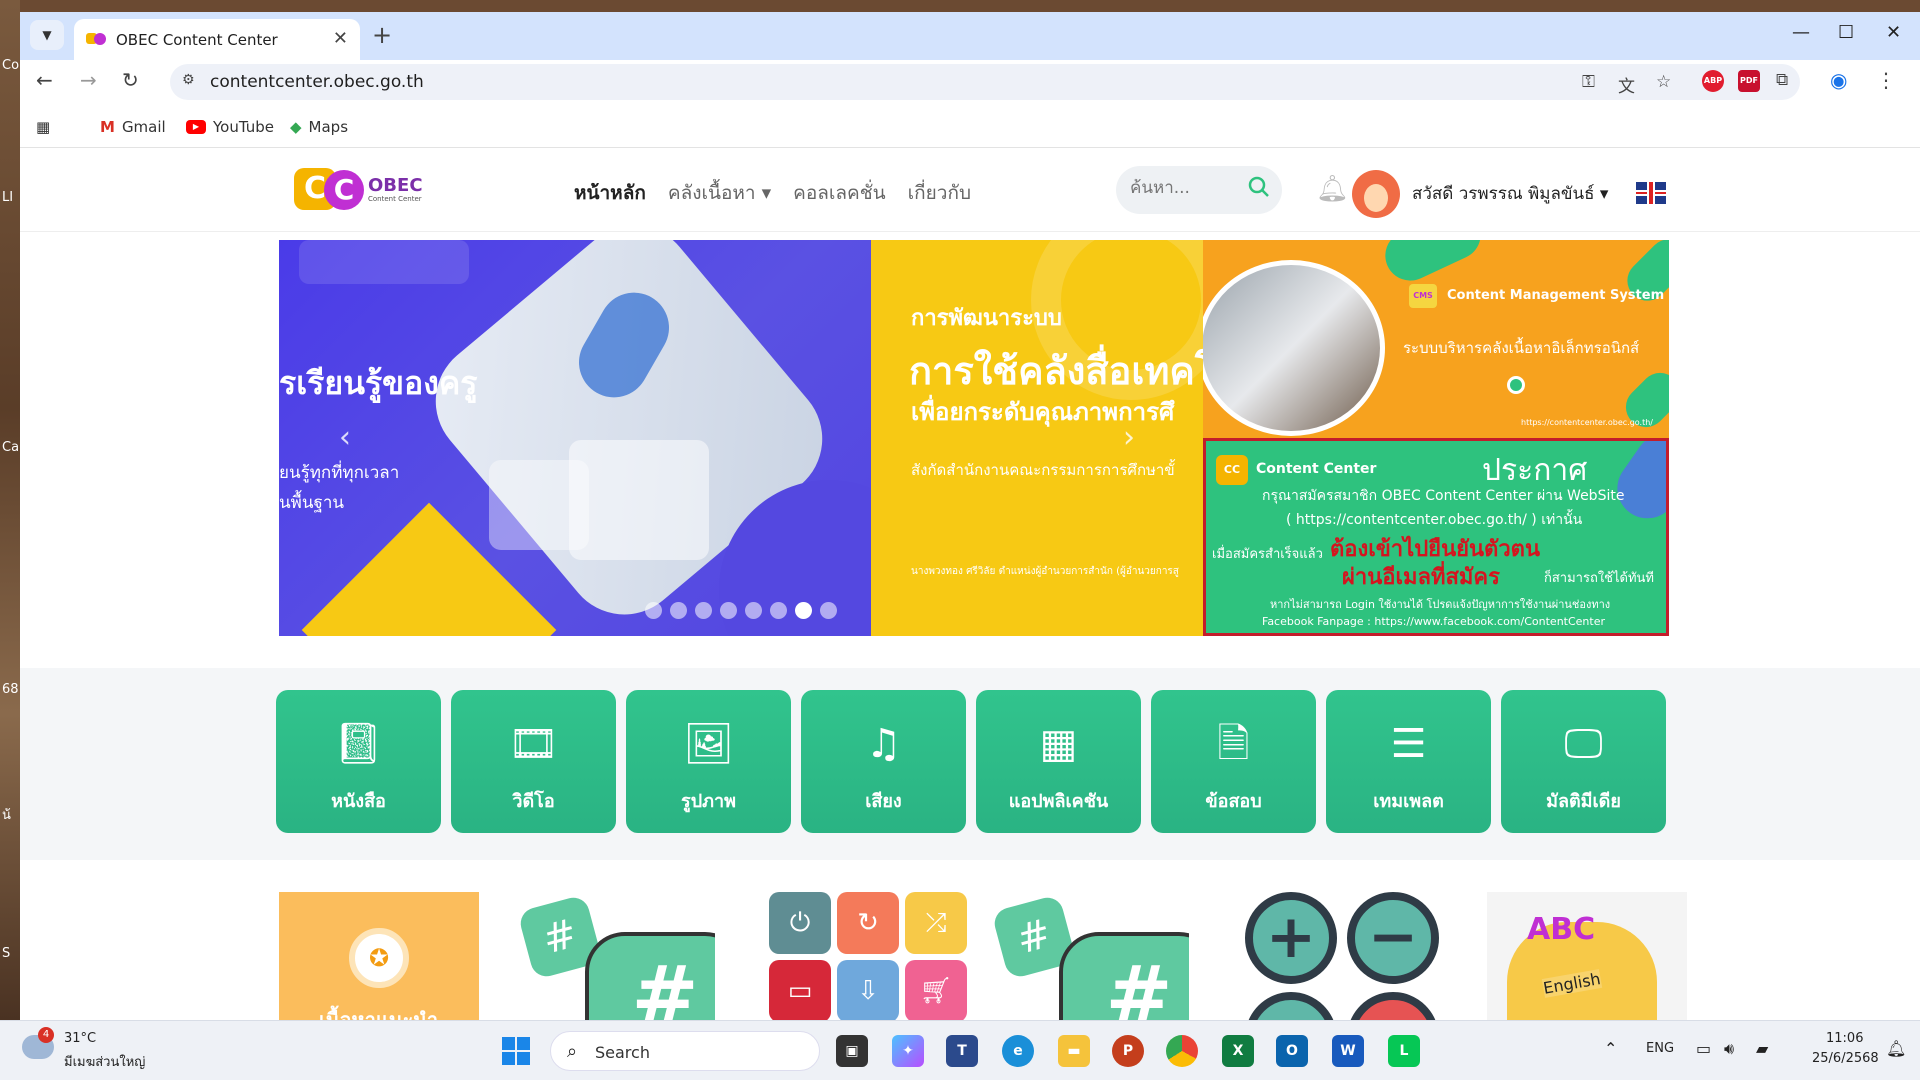  Describe the element at coordinates (1886, 80) in the screenshot. I see `menu-dots-icon: ⋮` at that location.